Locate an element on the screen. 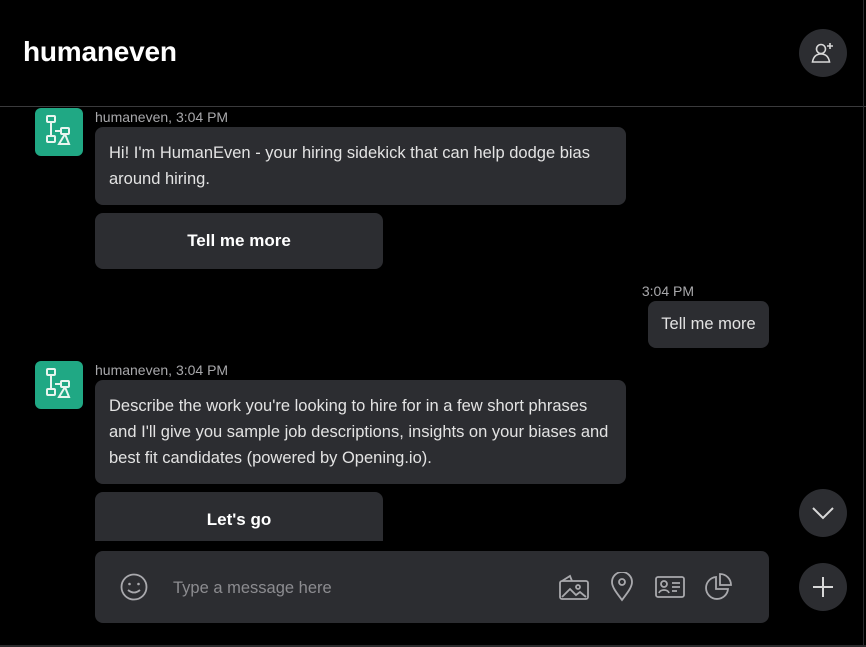  add-user-button is located at coordinates (823, 53).